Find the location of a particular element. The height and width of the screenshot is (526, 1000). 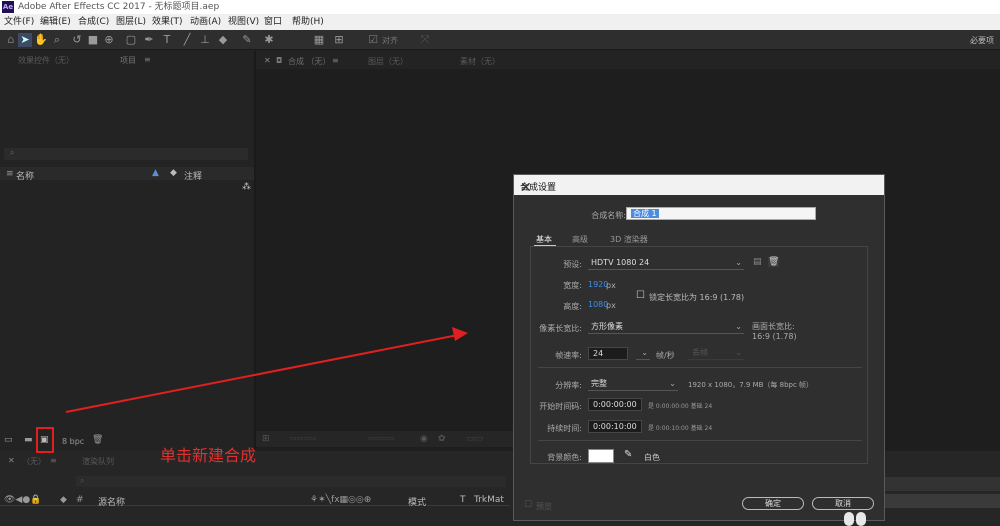

comp-name-value: 合成 1 is located at coordinates (645, 213).